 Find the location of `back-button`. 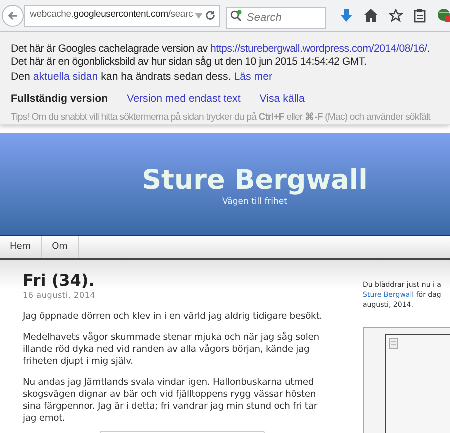

back-button is located at coordinates (13, 15).